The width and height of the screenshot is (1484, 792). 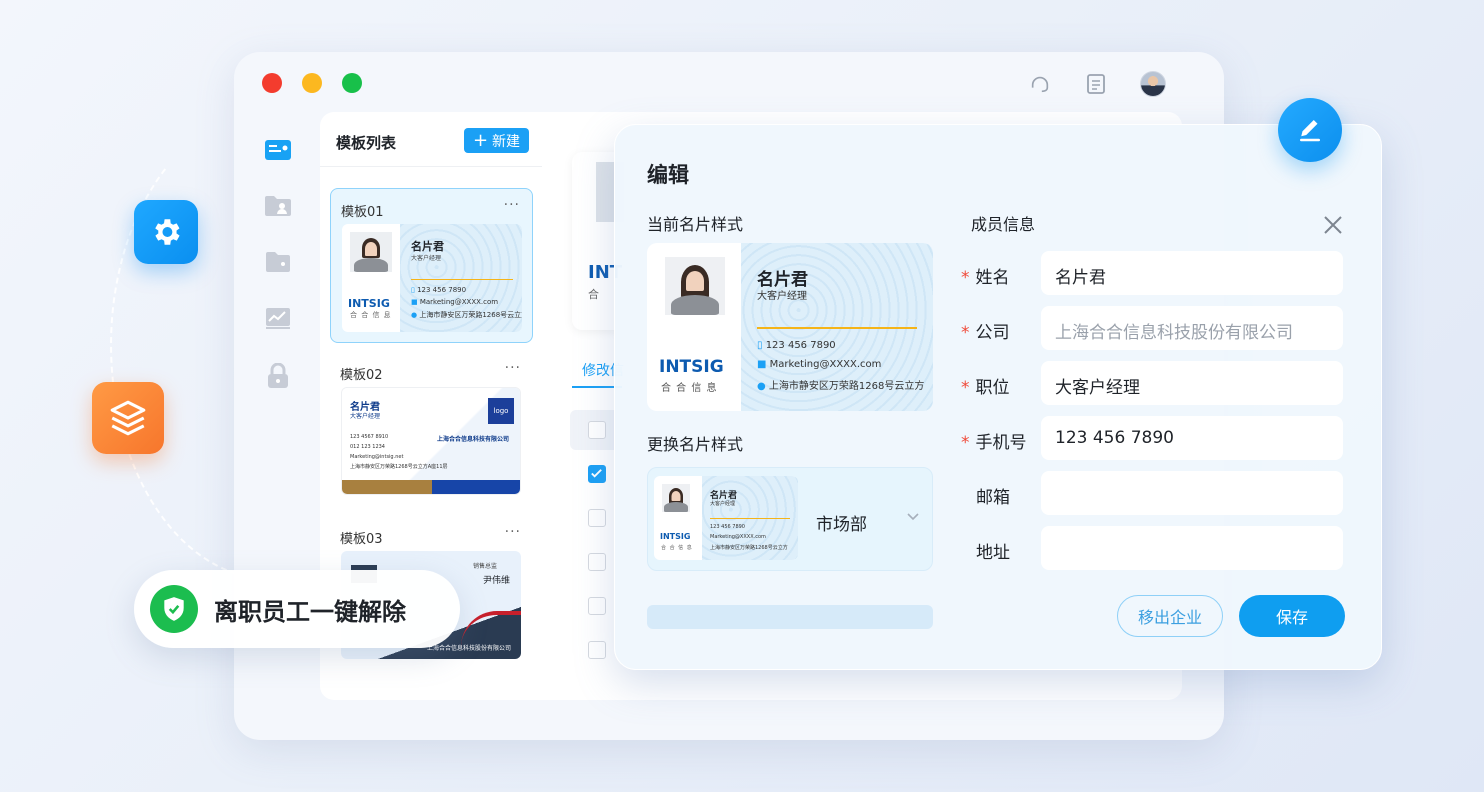 I want to click on position-input: 大客户经理, so click(x=1192, y=383).